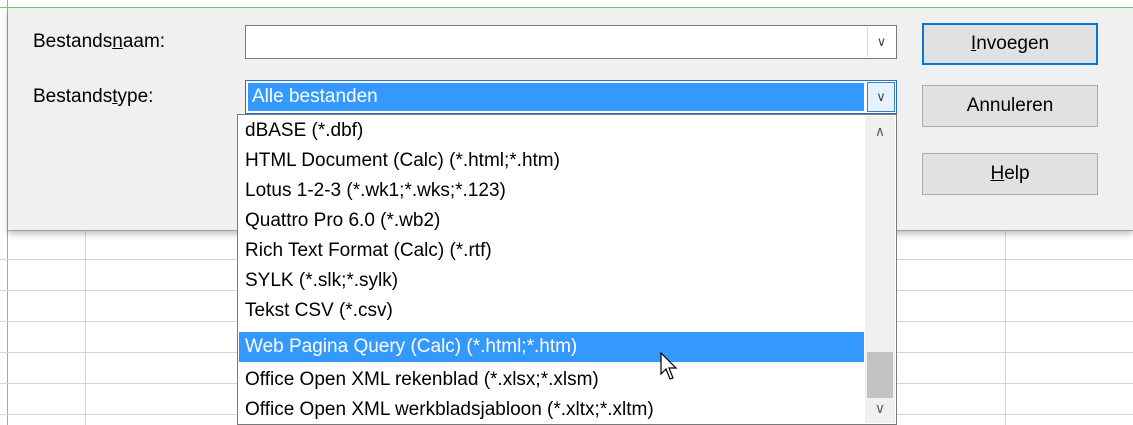  I want to click on list-item: HTML Document (Calc) (*.html;*.htm), so click(551, 161).